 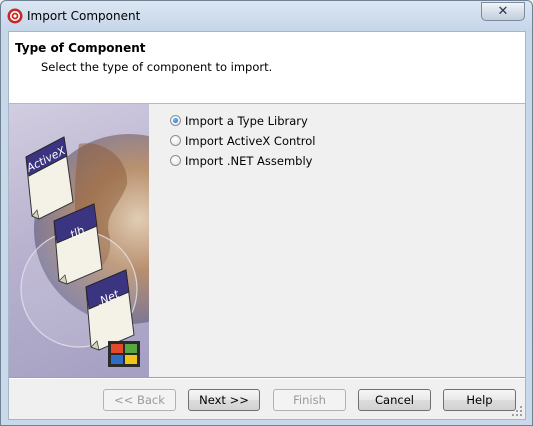 What do you see at coordinates (246, 121) in the screenshot?
I see `option-label: Import a Type Library` at bounding box center [246, 121].